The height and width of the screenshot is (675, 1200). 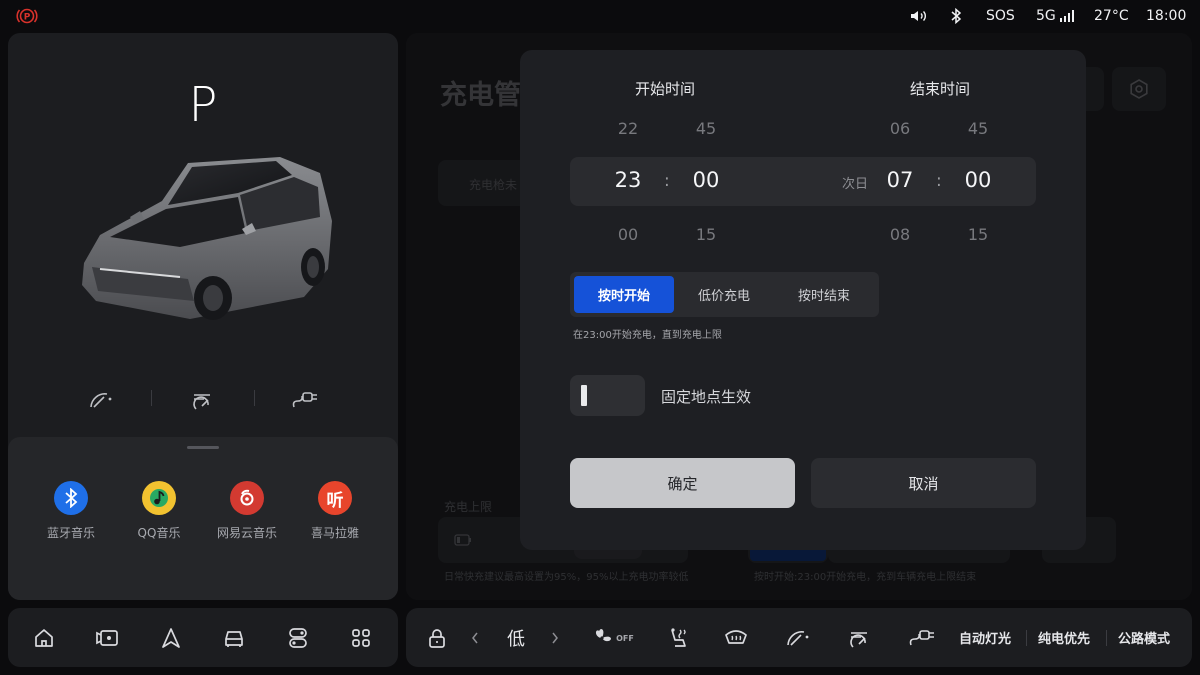 What do you see at coordinates (985, 637) in the screenshot?
I see `auto-light-button: 自动灯光` at bounding box center [985, 637].